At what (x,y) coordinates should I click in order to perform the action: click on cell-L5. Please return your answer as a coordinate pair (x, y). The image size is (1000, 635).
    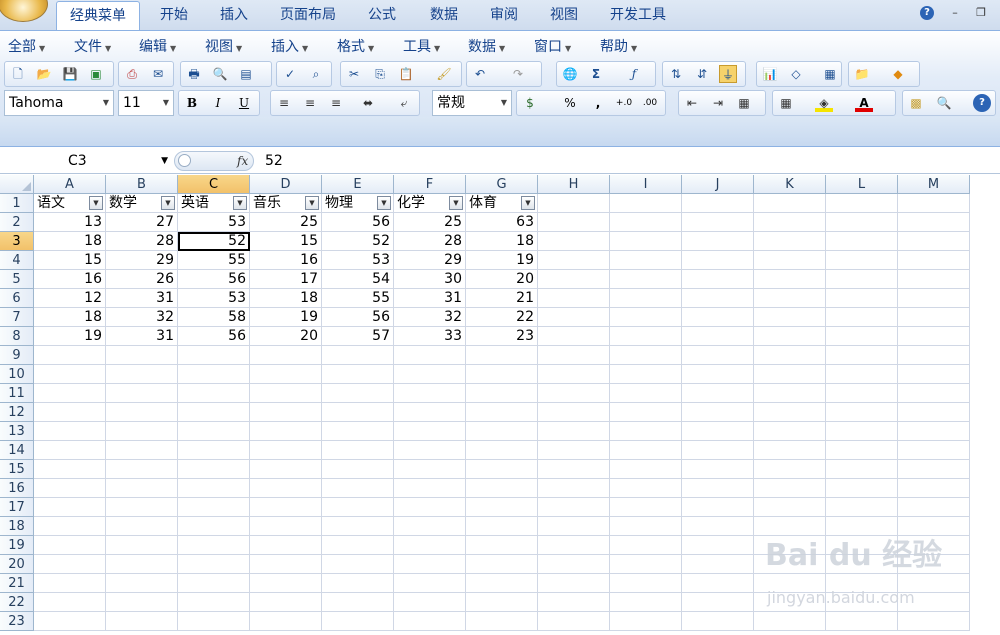
    Looking at the image, I should click on (862, 279).